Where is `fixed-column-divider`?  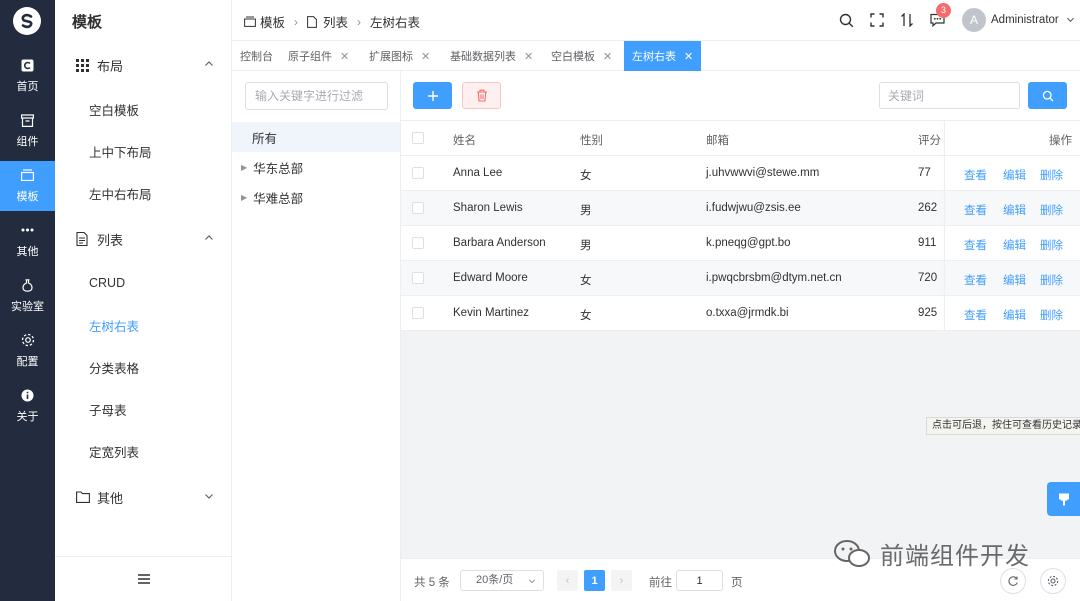
fixed-column-divider is located at coordinates (944, 173).